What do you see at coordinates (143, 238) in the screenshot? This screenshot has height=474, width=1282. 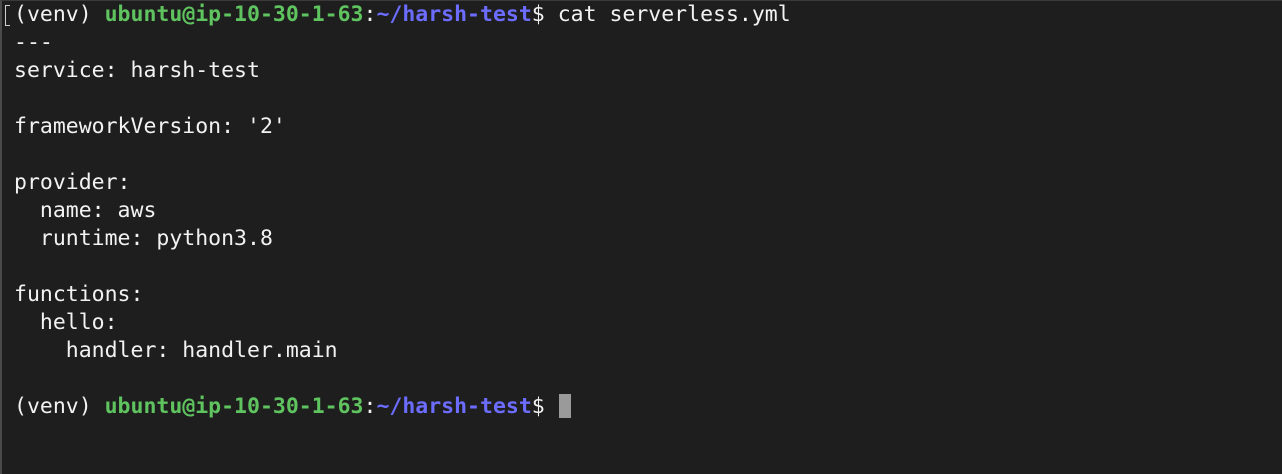 I see `output-line: runtime: python3.8` at bounding box center [143, 238].